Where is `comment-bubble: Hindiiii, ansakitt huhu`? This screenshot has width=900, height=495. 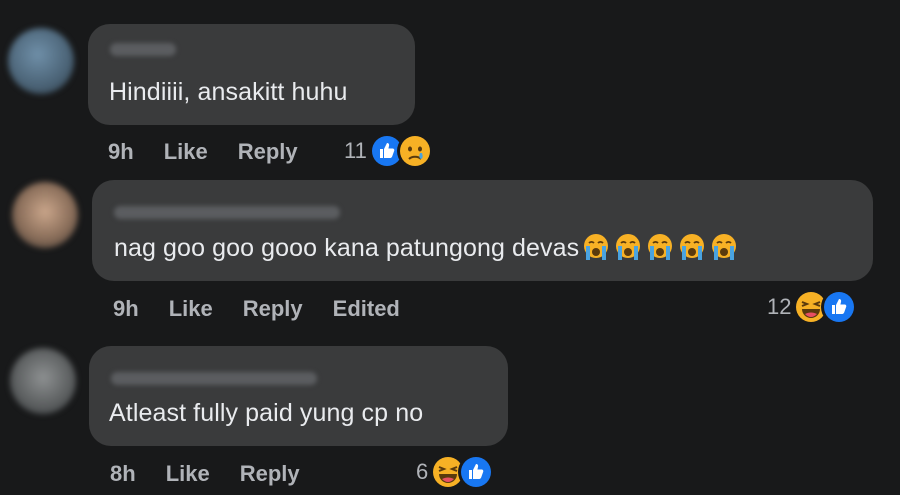 comment-bubble: Hindiiii, ansakitt huhu is located at coordinates (251, 74).